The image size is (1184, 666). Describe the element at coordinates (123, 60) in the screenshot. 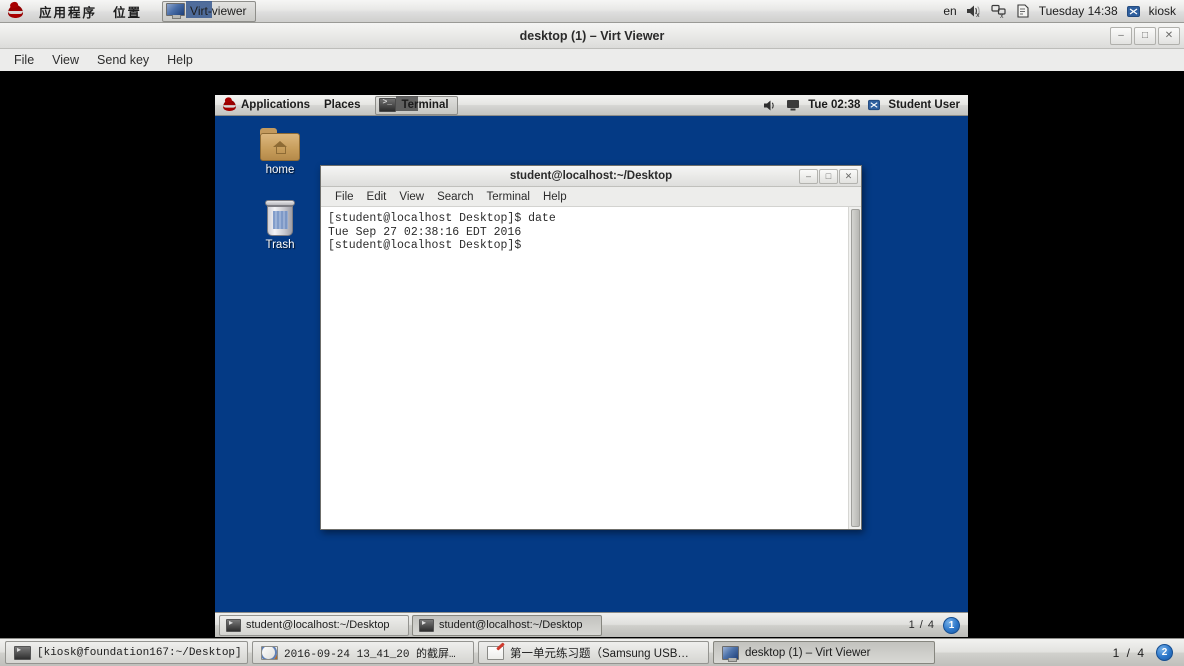

I see `menu-send-key: Send key` at that location.